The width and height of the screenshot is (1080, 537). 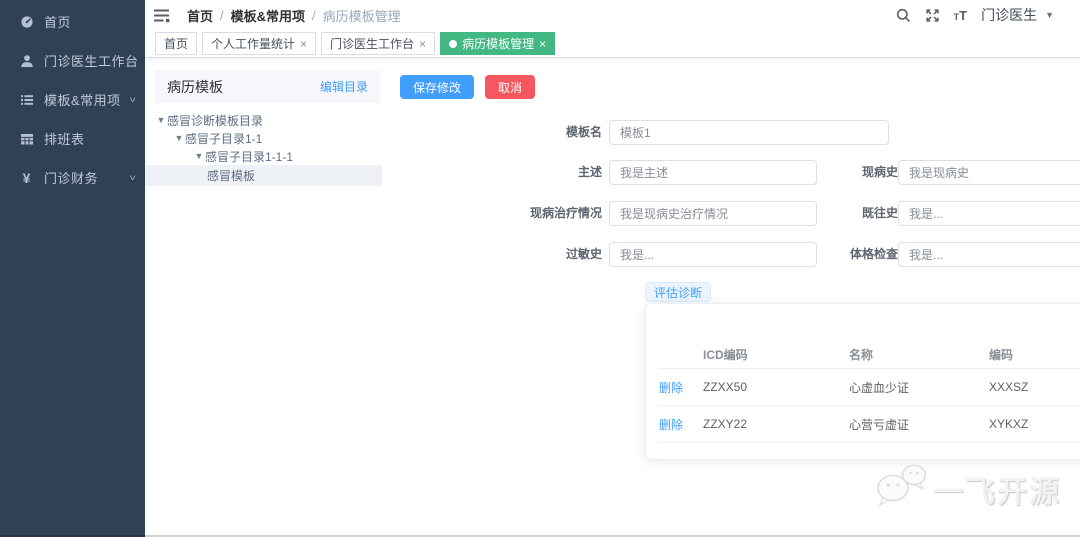 I want to click on panel-title: 病历模板, so click(x=195, y=86).